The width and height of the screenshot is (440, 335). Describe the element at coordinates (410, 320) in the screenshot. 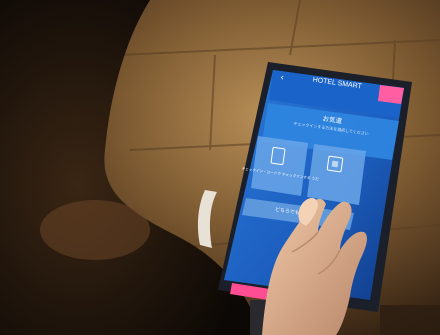

I see `table-edge` at that location.